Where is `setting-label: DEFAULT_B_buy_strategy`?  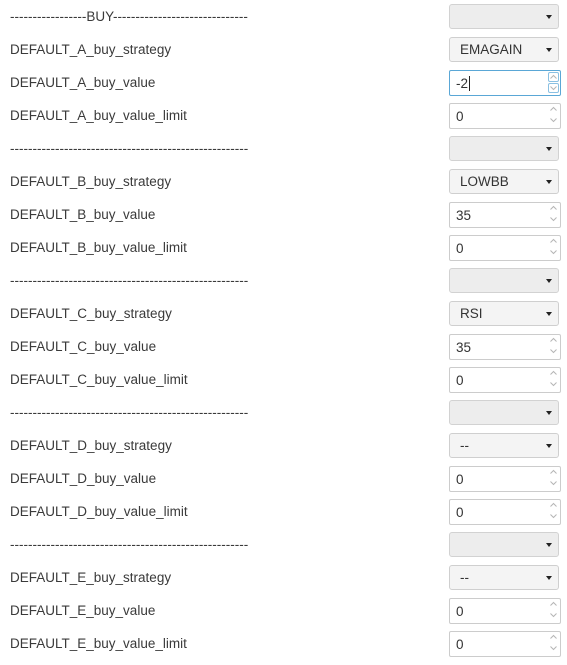 setting-label: DEFAULT_B_buy_strategy is located at coordinates (91, 181).